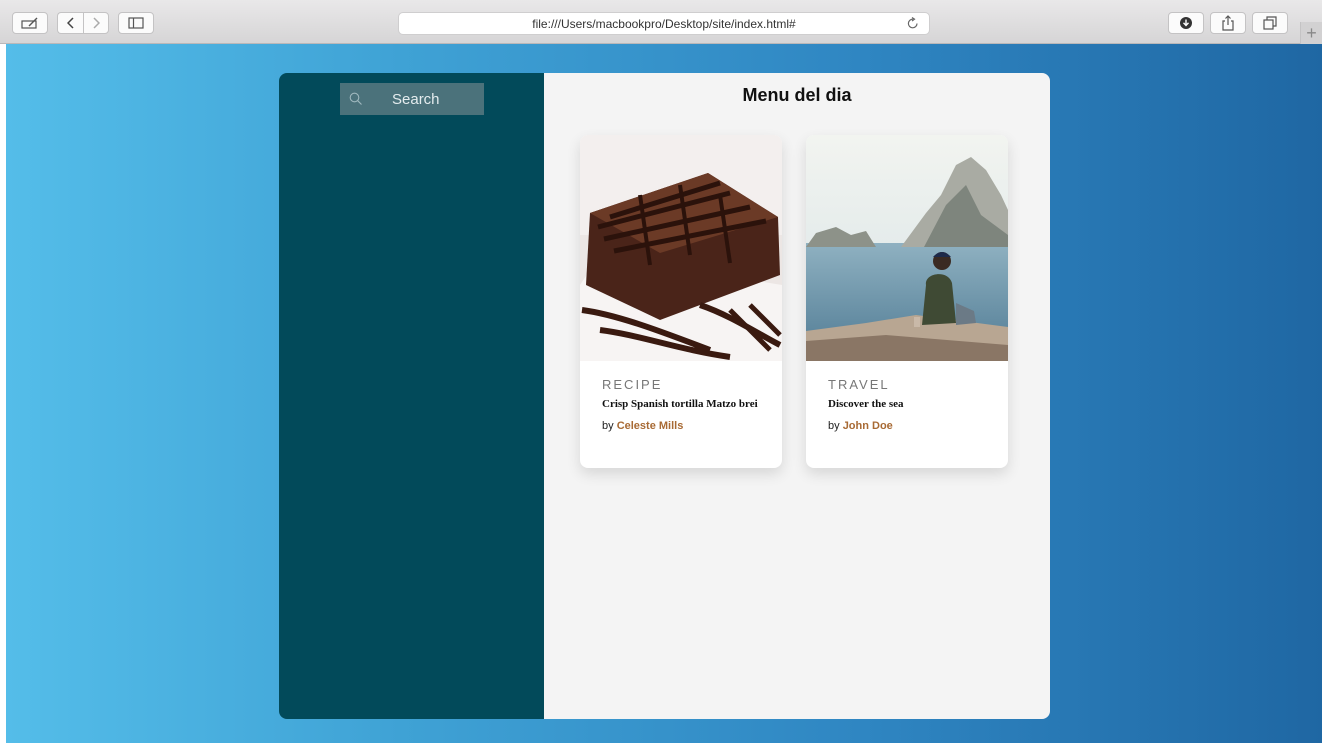 The image size is (1322, 743). What do you see at coordinates (913, 25) in the screenshot?
I see `reload-icon` at bounding box center [913, 25].